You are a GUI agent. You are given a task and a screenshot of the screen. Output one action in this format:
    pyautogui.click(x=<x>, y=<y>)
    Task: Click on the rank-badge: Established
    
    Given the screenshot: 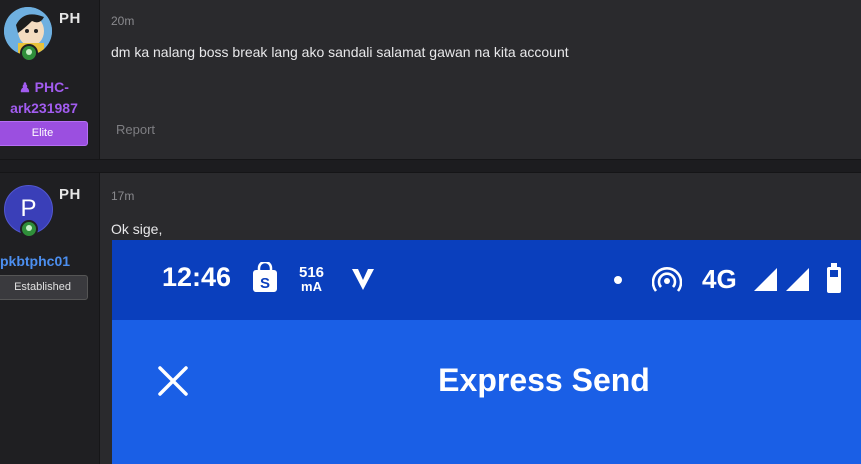 What is the action you would take?
    pyautogui.click(x=44, y=287)
    